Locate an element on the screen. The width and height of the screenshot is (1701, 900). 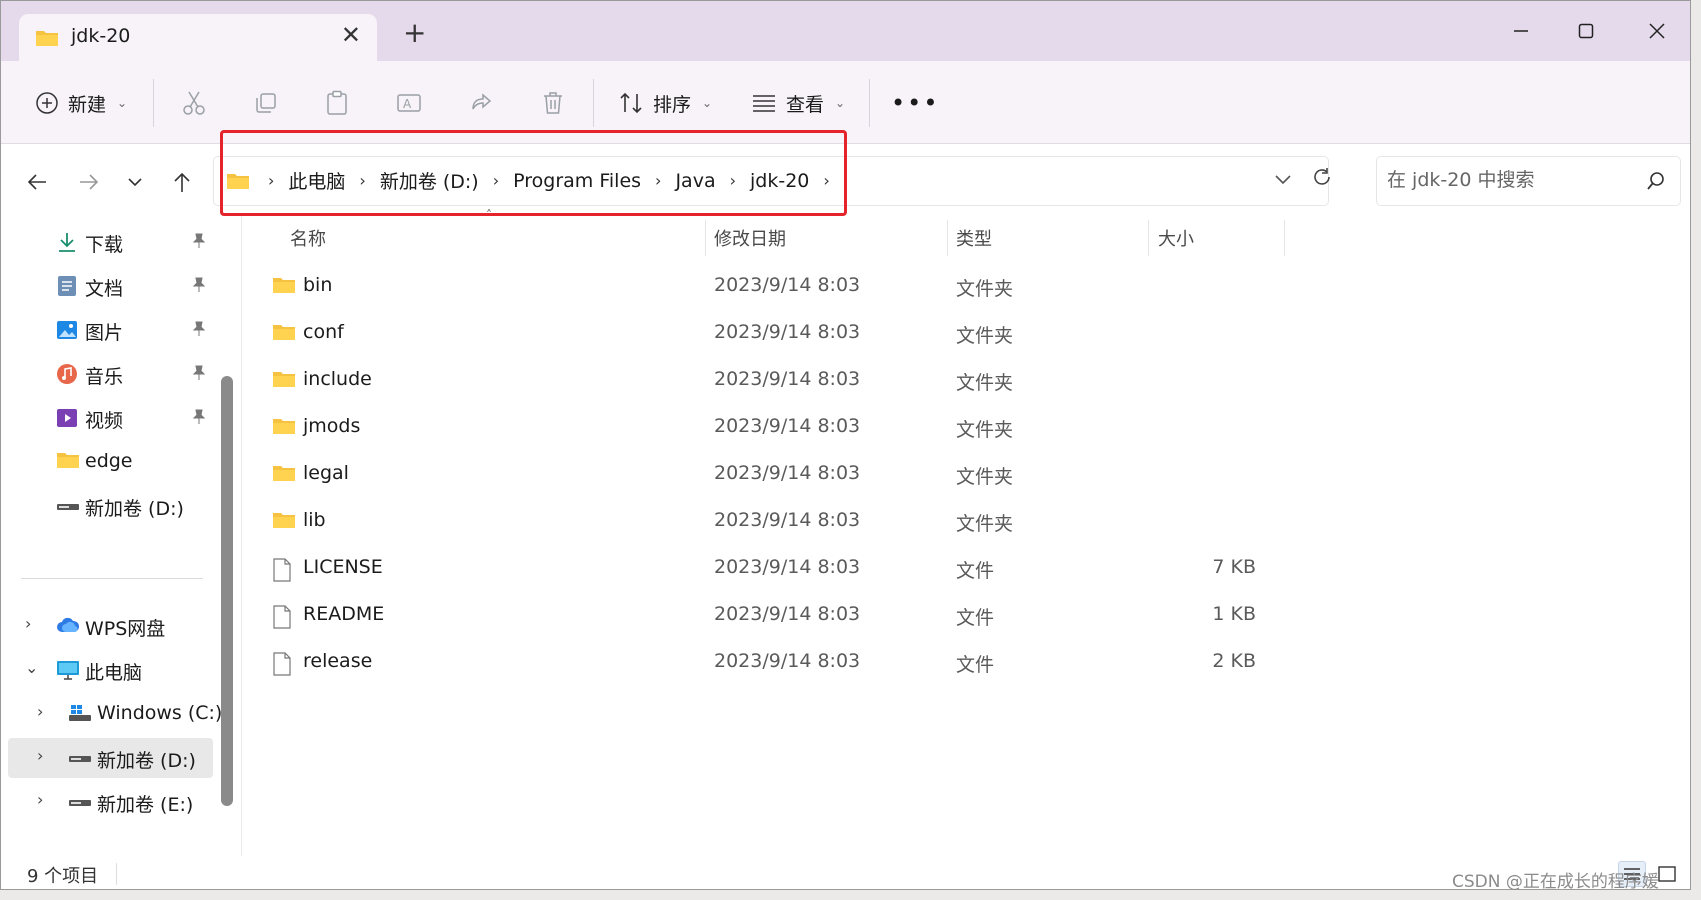
toolbar-divider is located at coordinates (593, 103).